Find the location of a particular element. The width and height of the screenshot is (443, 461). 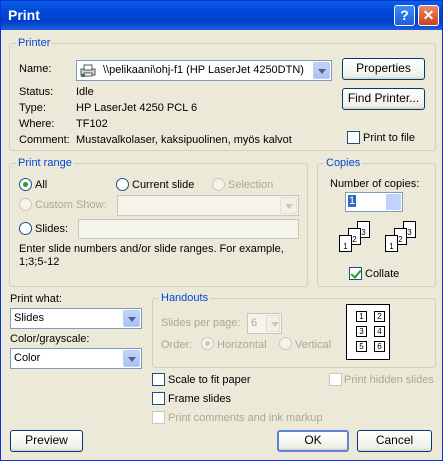

spinner-up-icon is located at coordinates (393, 198).